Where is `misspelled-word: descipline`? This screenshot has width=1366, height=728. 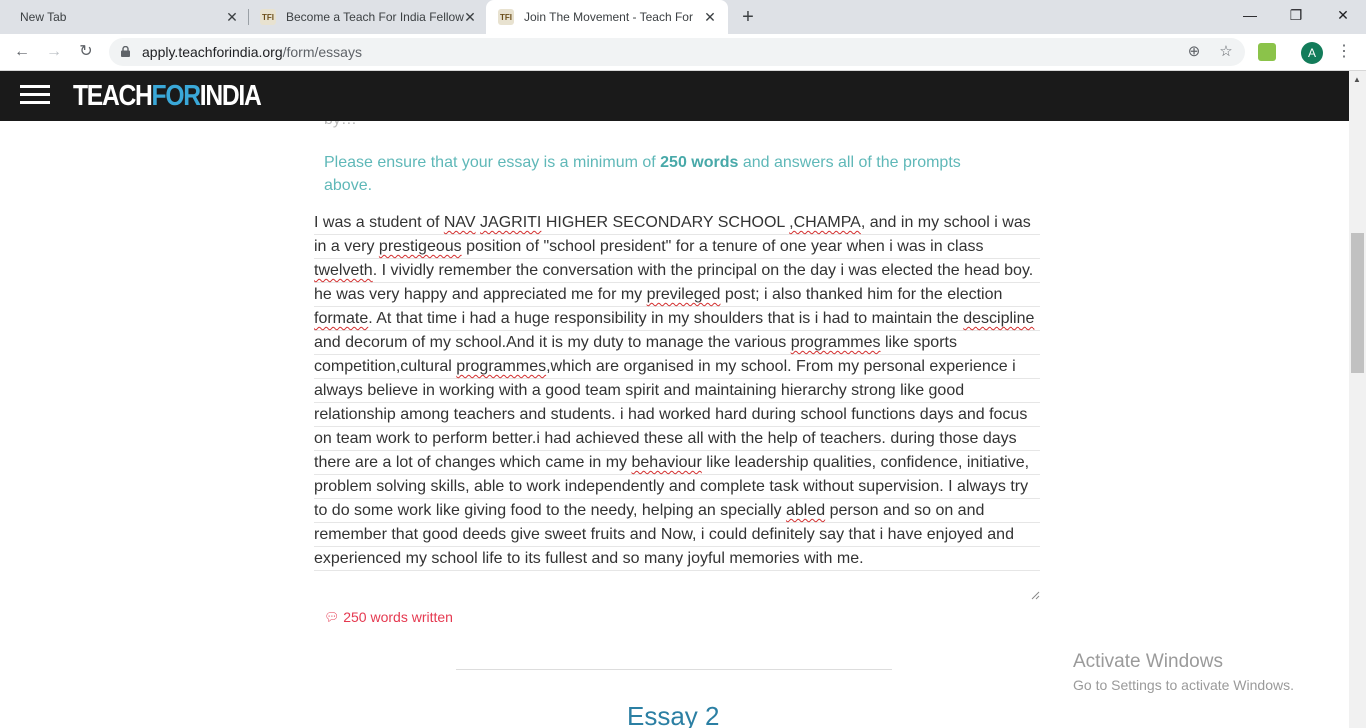 misspelled-word: descipline is located at coordinates (999, 318).